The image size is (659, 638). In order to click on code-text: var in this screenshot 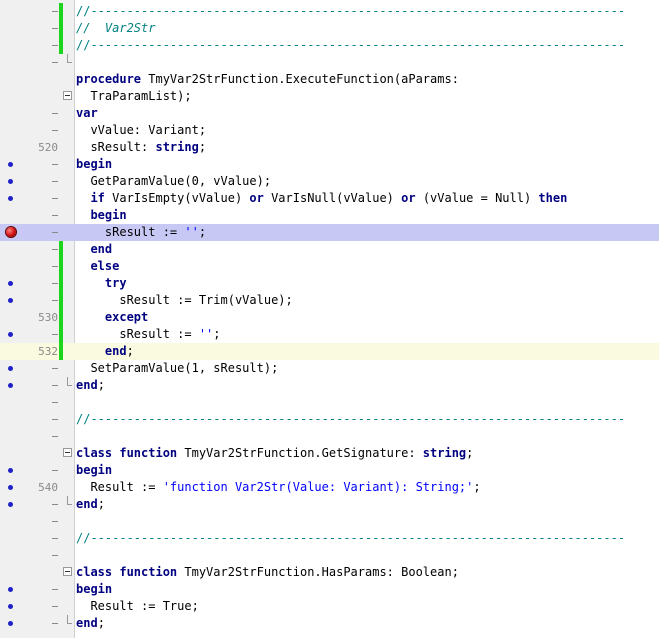, I will do `click(87, 113)`.